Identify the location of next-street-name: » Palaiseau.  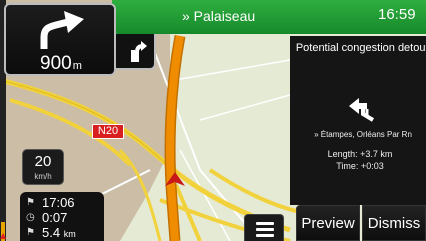
(219, 16).